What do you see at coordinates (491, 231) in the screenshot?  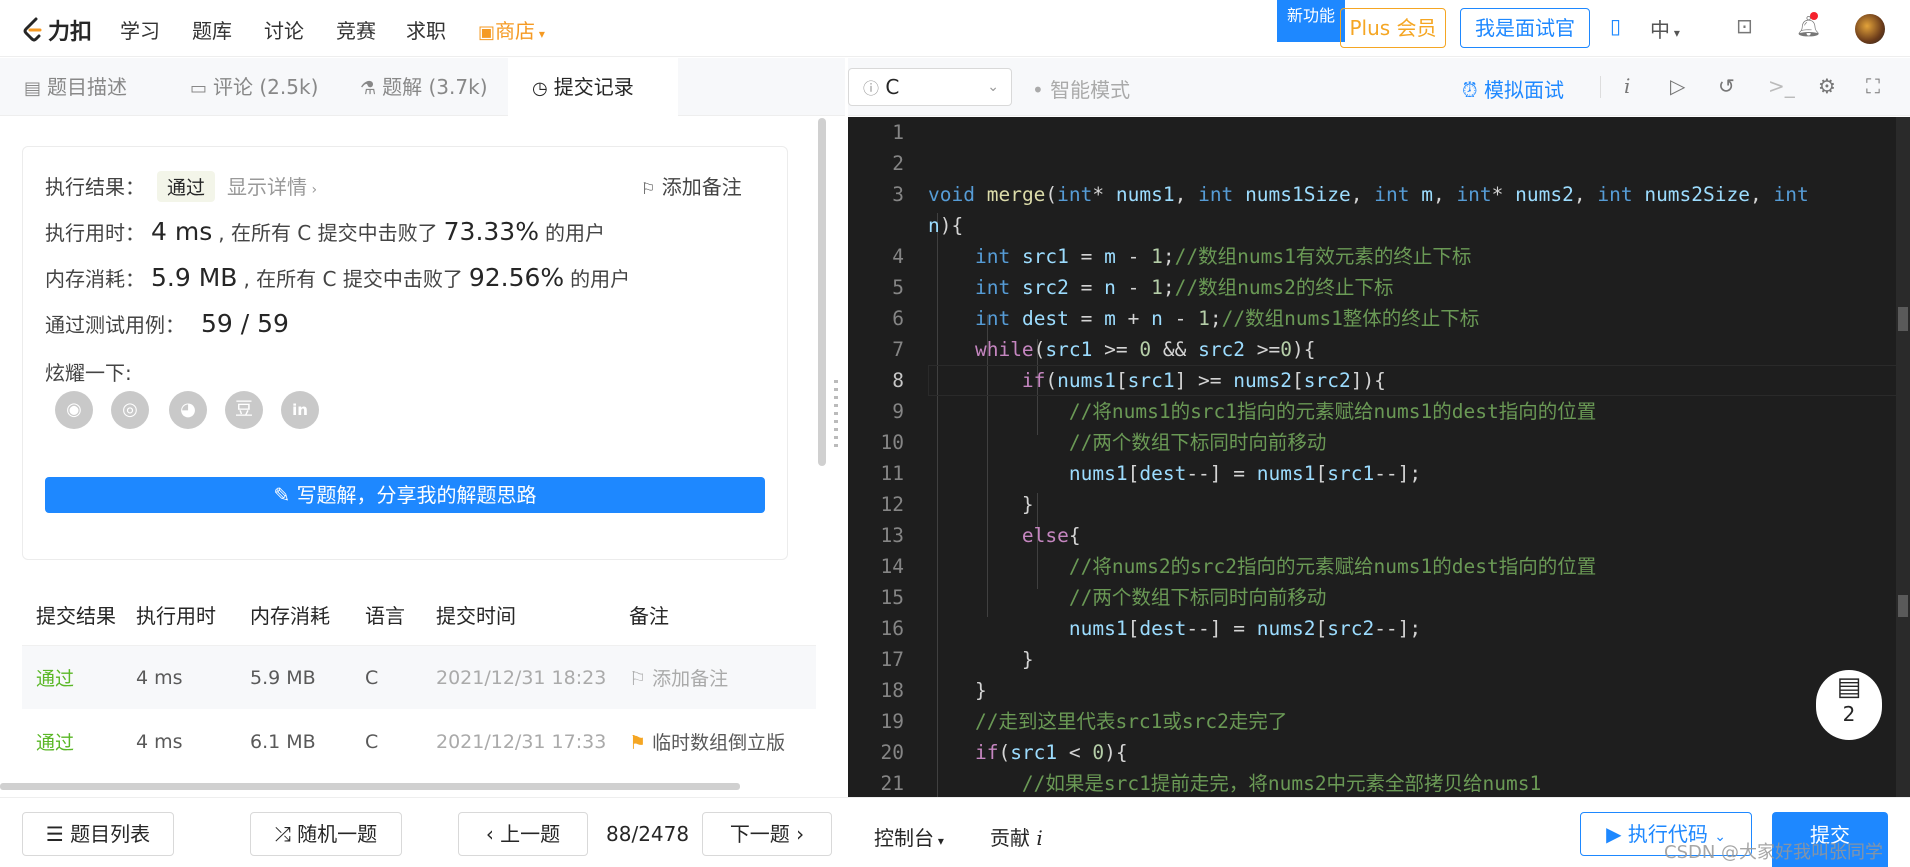 I see `runtime-percentile: 73.33%` at bounding box center [491, 231].